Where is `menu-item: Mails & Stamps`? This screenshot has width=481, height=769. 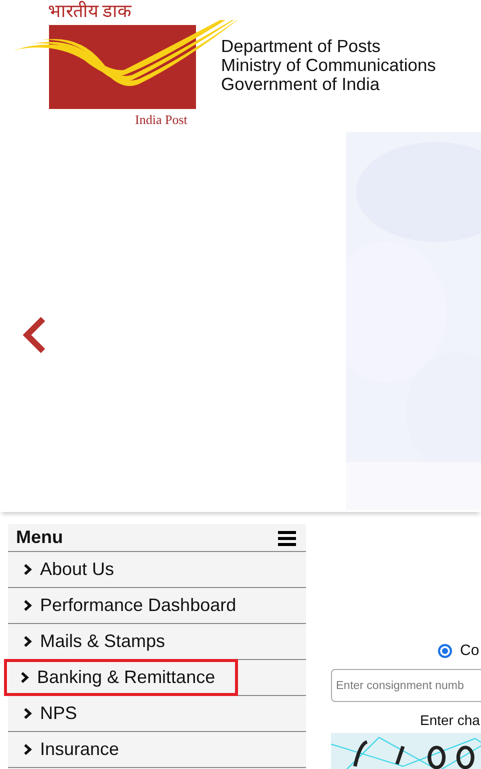 menu-item: Mails & Stamps is located at coordinates (92, 641).